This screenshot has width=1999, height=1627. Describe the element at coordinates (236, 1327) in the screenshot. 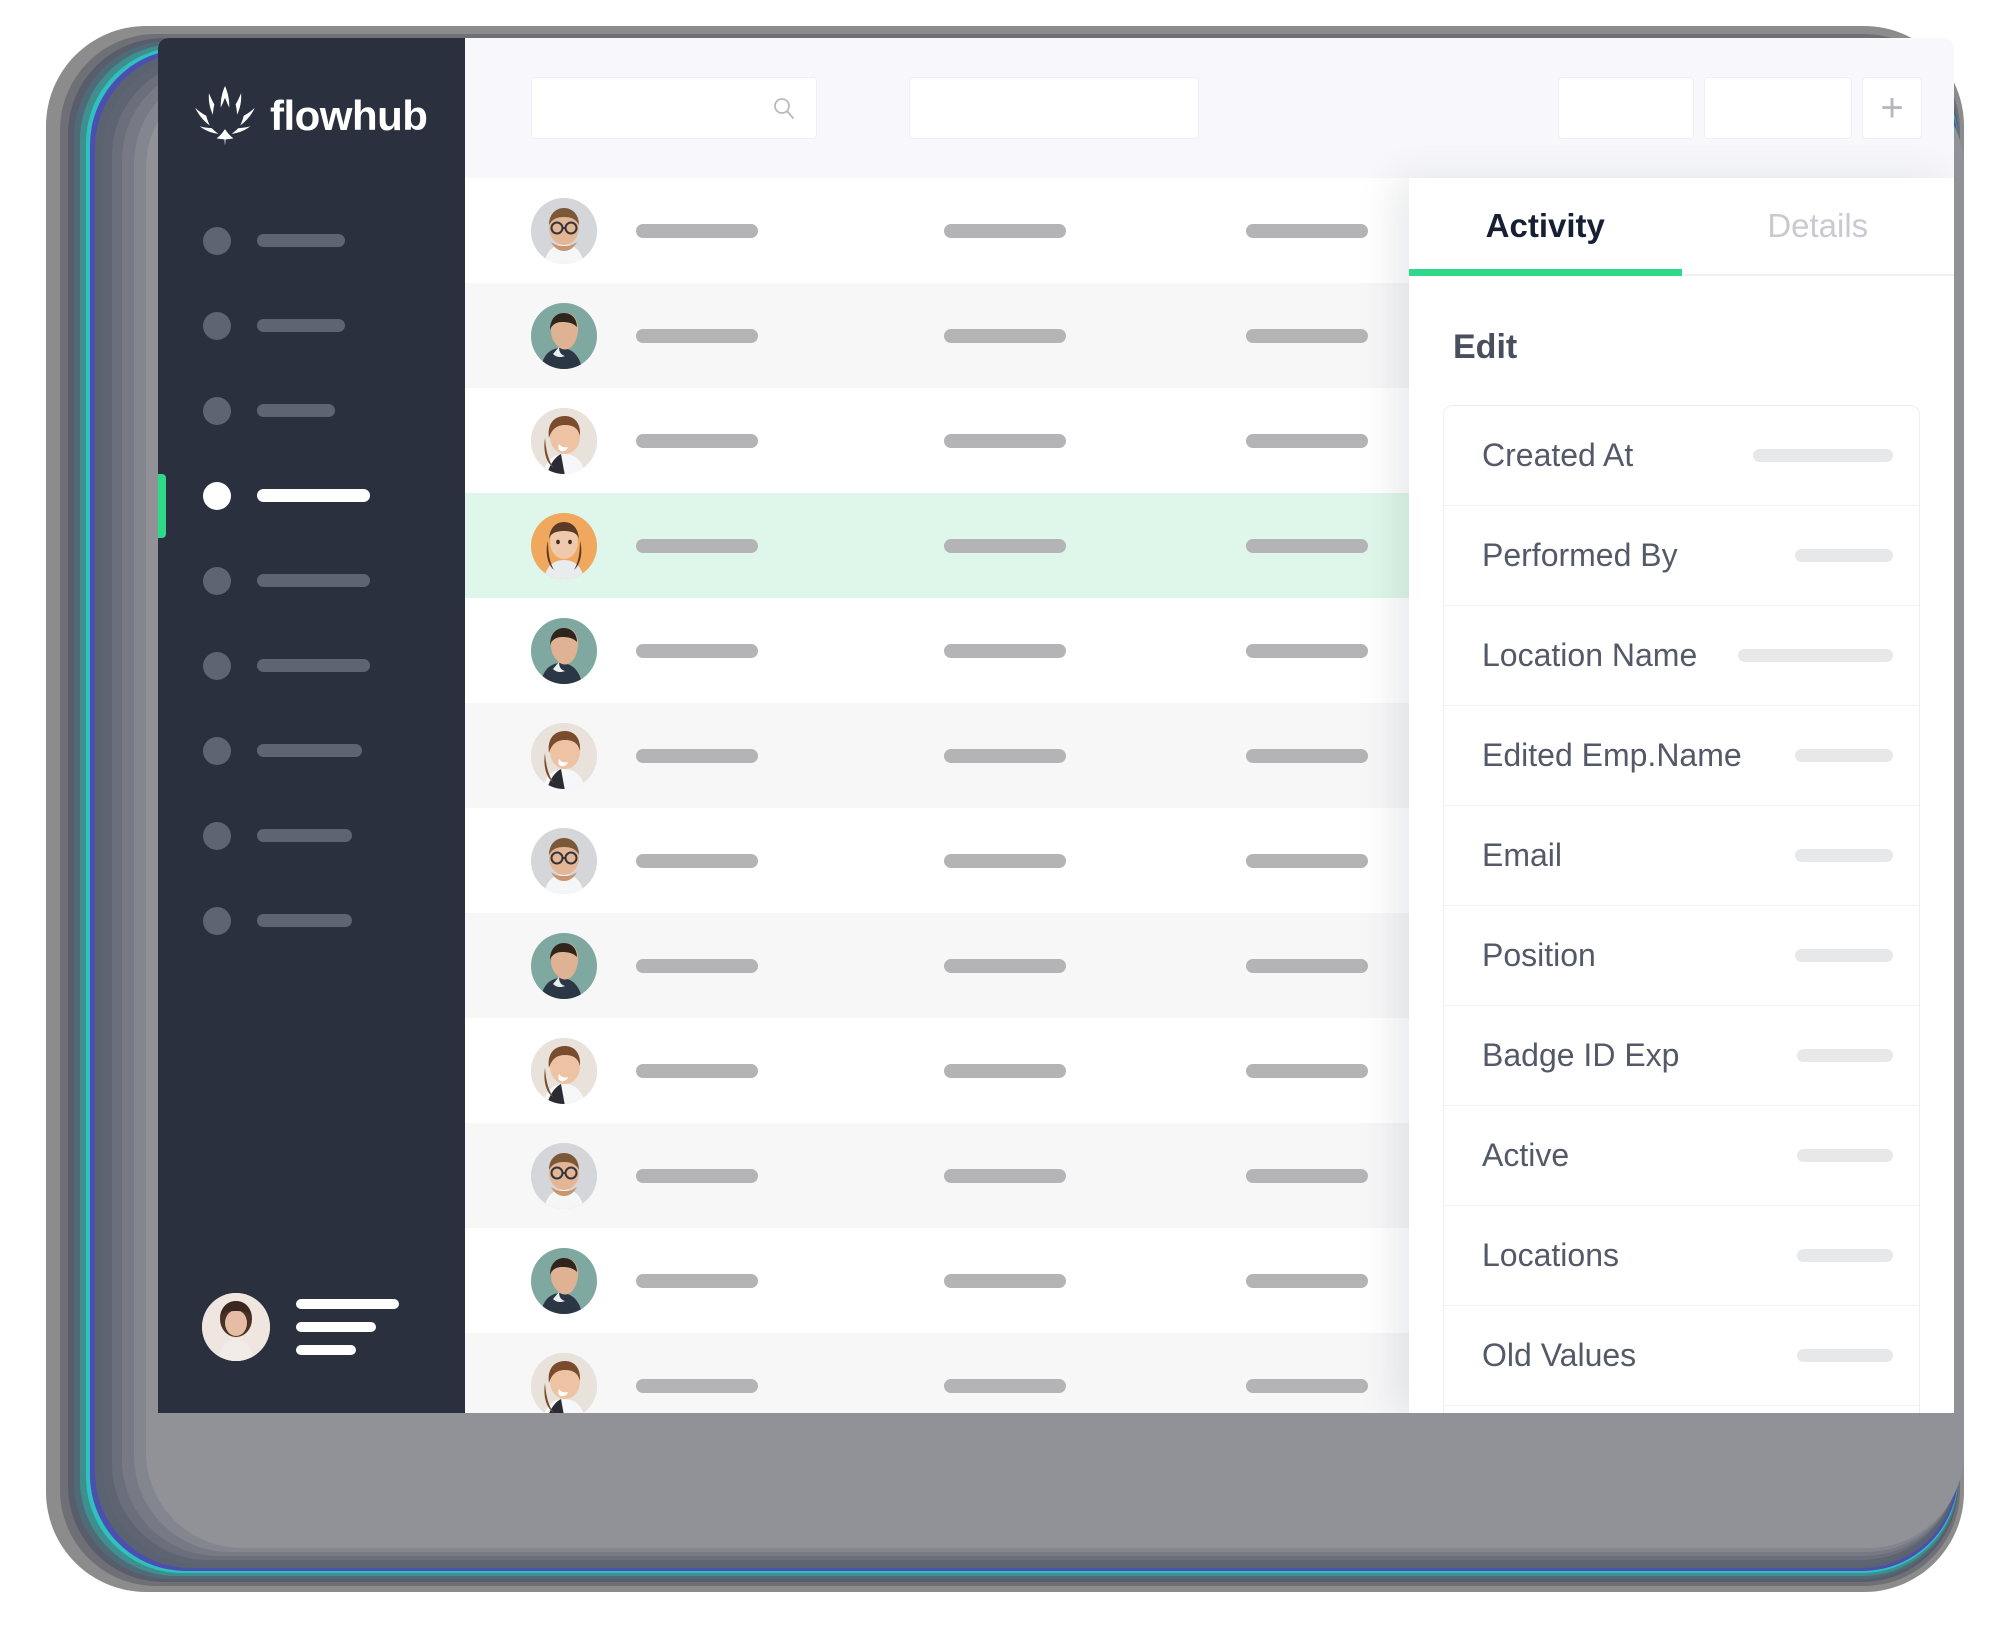

I see `avatar` at that location.